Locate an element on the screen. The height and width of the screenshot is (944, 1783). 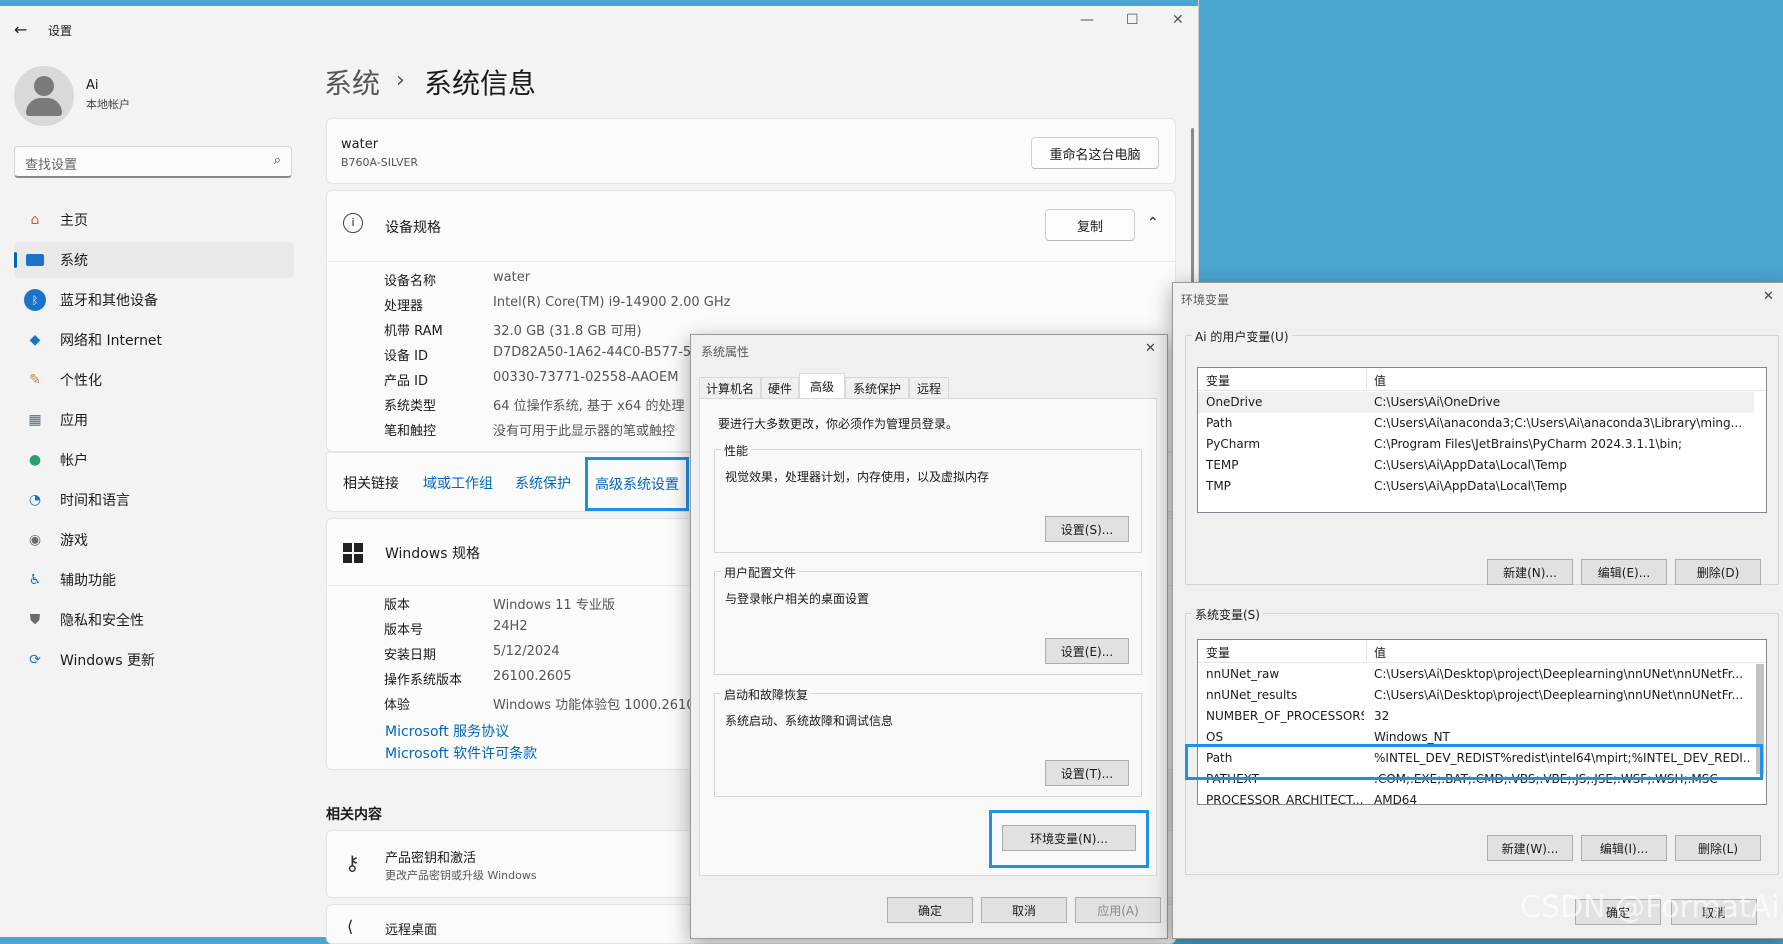
device-specs-title: 设备规格 is located at coordinates (413, 228).